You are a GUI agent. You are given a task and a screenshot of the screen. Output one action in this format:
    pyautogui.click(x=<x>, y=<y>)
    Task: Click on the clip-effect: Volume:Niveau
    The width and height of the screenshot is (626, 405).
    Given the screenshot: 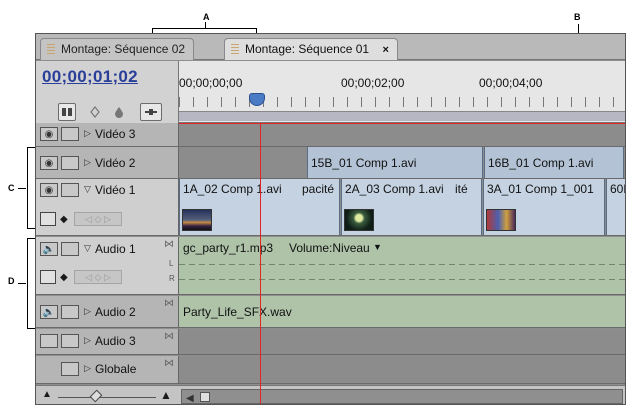 What is the action you would take?
    pyautogui.click(x=329, y=248)
    